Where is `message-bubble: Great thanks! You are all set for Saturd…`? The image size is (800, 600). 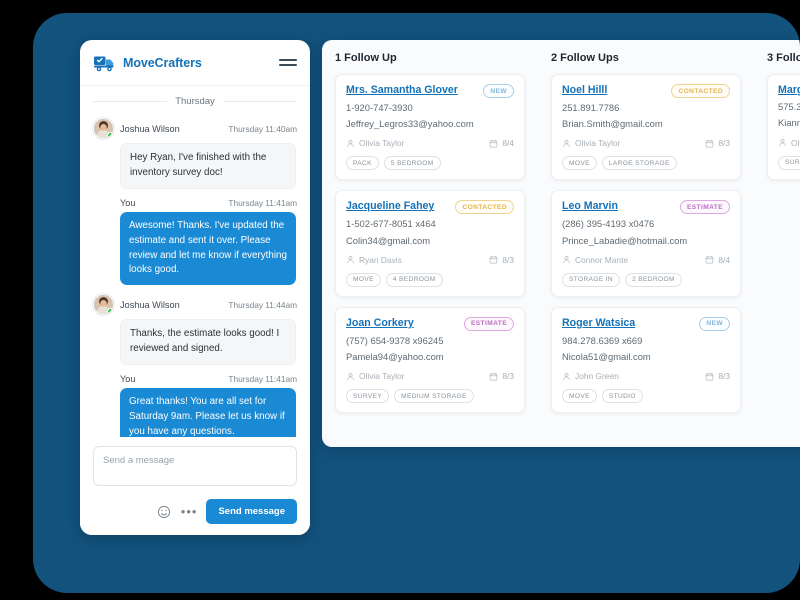
message-bubble: Great thanks! You are all set for Saturd… is located at coordinates (208, 412).